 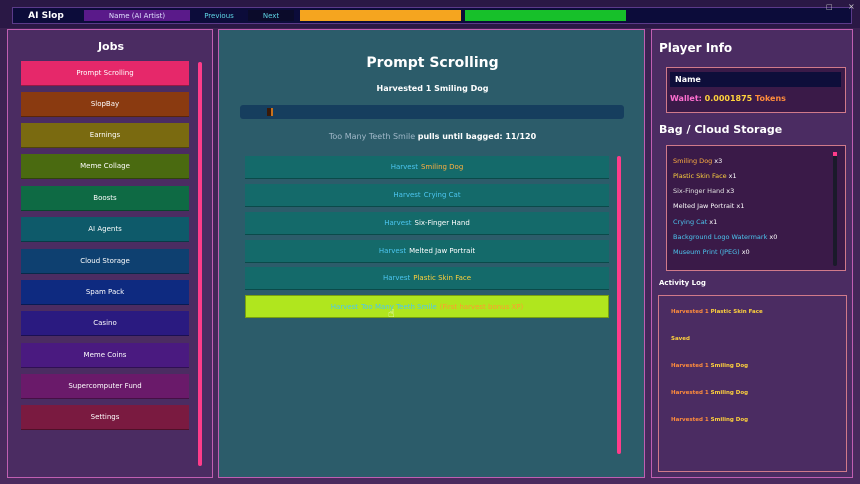 What do you see at coordinates (442, 167) in the screenshot?
I see `harvest-item: Smiling Dog` at bounding box center [442, 167].